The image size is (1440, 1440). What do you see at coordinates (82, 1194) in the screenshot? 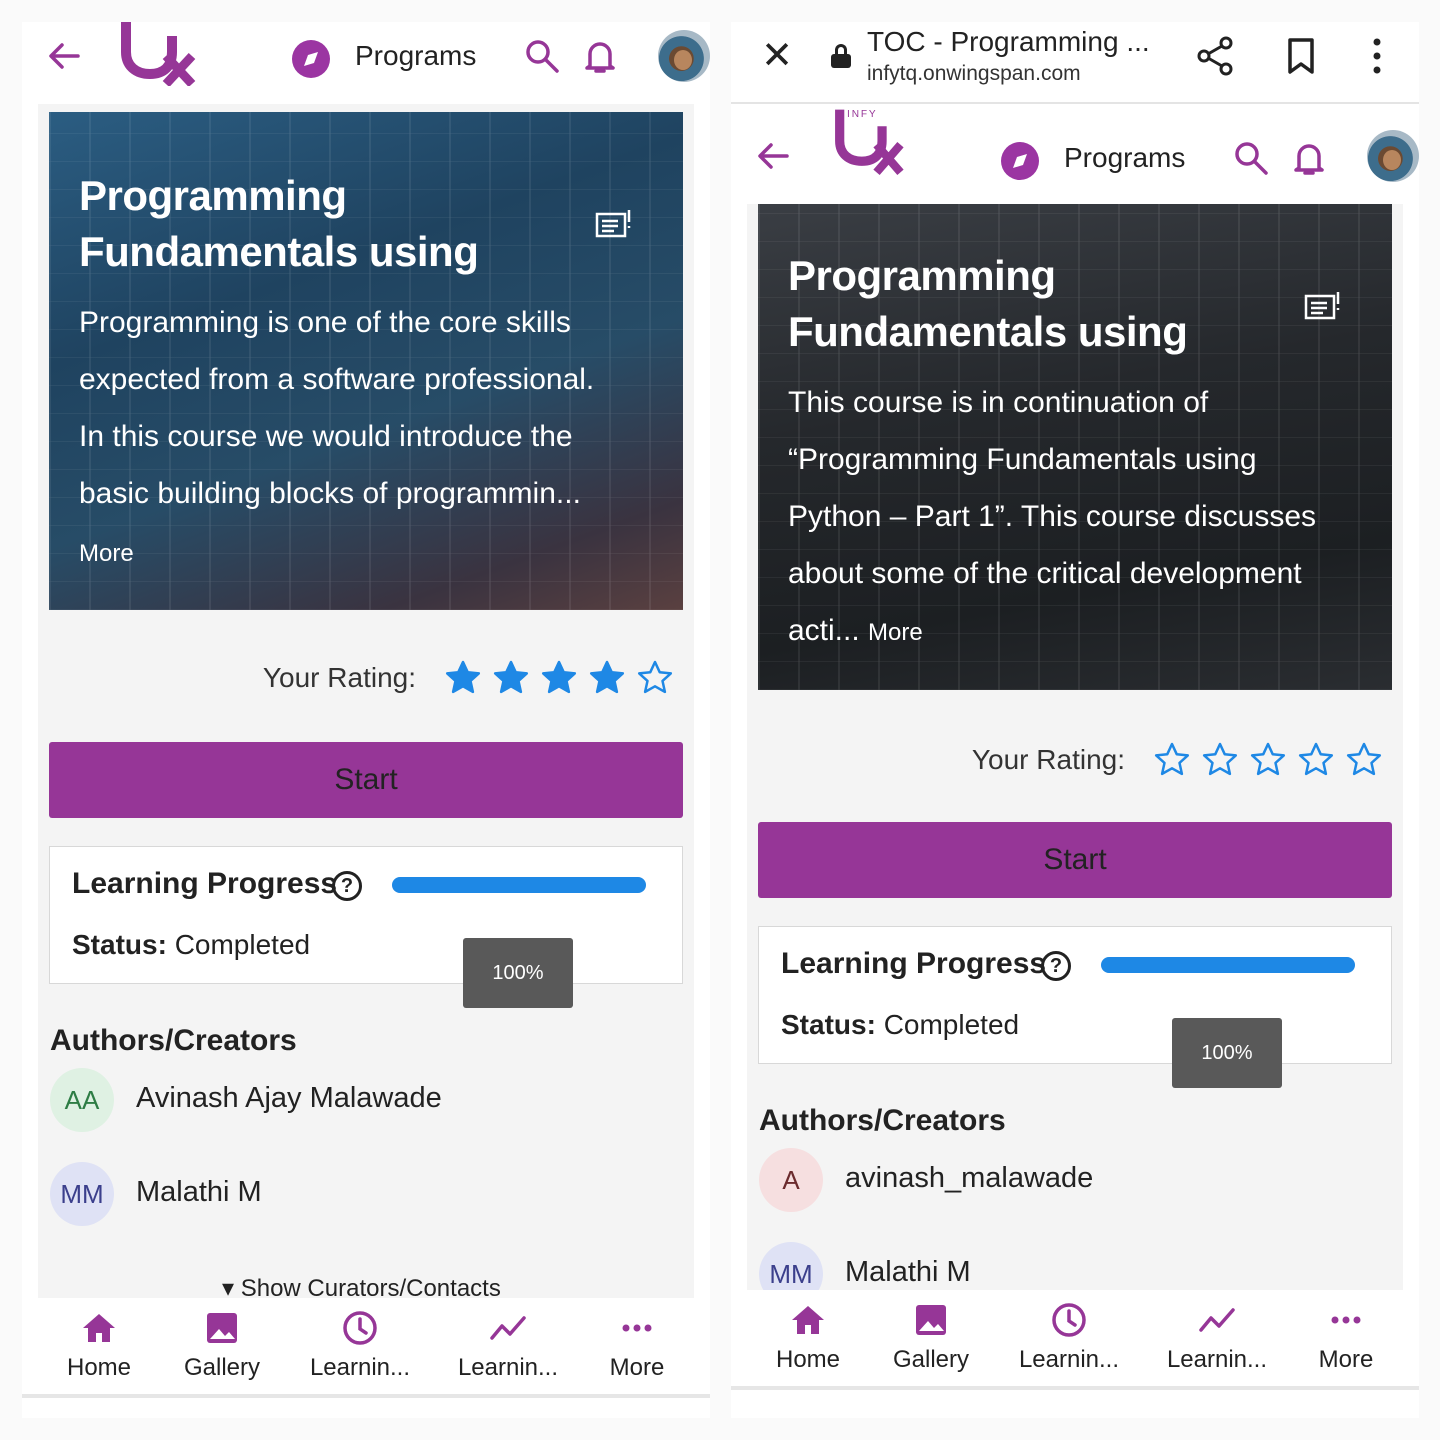
I see `author-avatar: MM` at bounding box center [82, 1194].